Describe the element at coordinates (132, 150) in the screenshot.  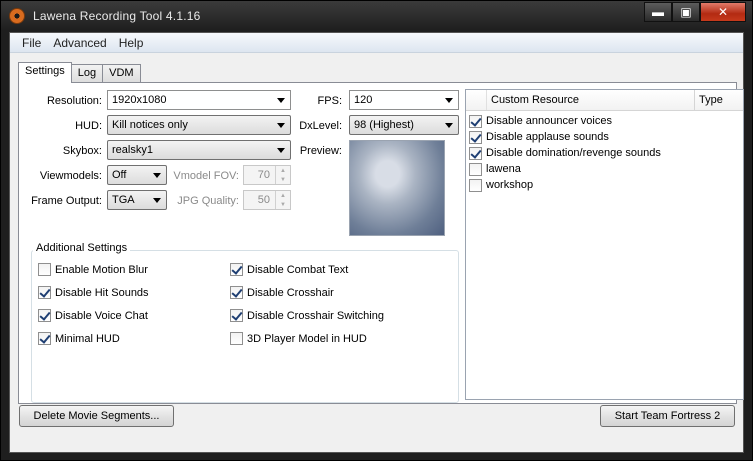
I see `skybox-value: realsky1` at that location.